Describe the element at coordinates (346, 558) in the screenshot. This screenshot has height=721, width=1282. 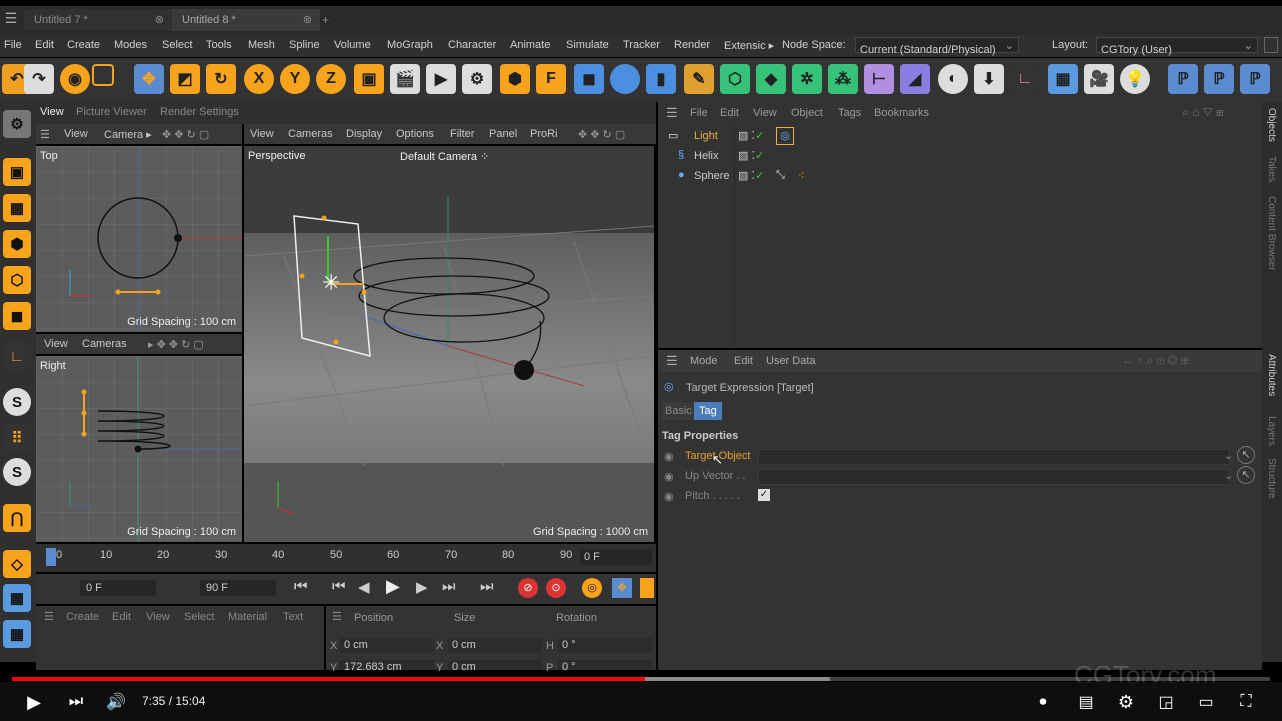
I see `timeline-ruler: 0 10 20 30 40 50 60 70 80 90 0 F` at that location.